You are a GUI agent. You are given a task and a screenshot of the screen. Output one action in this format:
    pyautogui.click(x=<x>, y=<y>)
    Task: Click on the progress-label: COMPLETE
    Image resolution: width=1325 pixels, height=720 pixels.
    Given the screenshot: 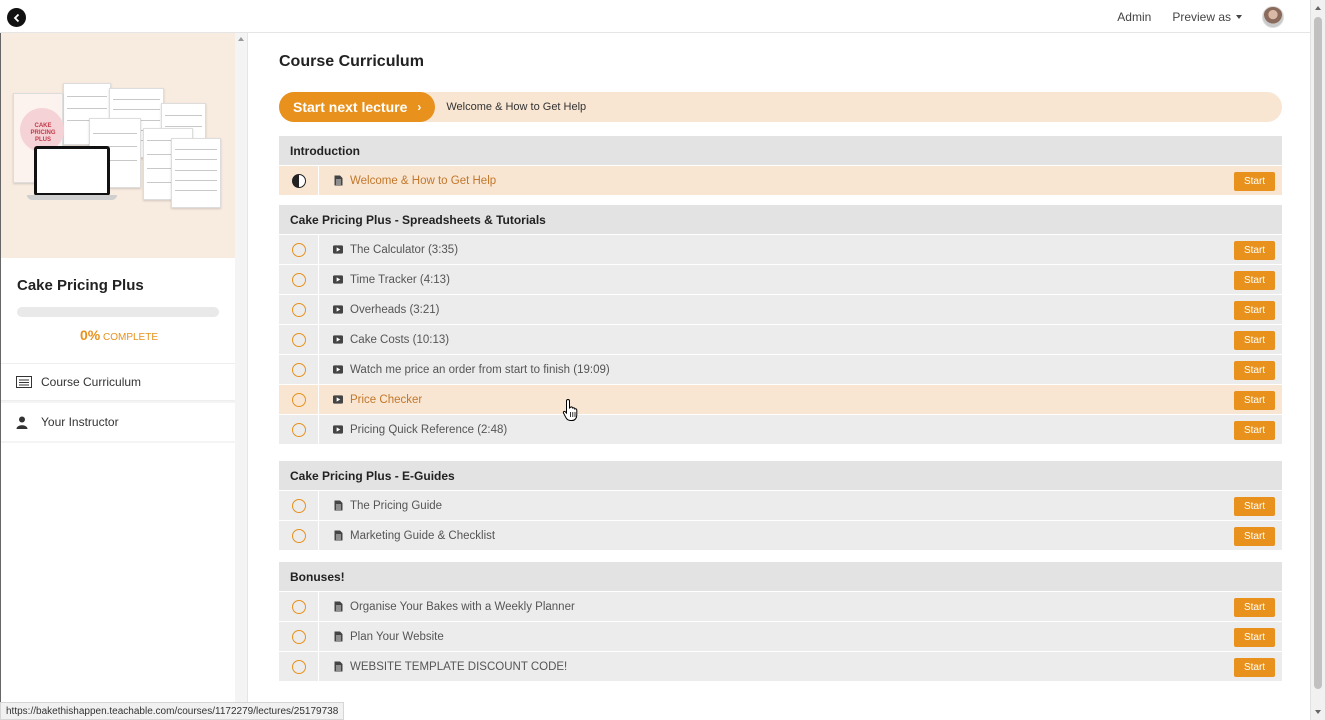 What is the action you would take?
    pyautogui.click(x=131, y=337)
    